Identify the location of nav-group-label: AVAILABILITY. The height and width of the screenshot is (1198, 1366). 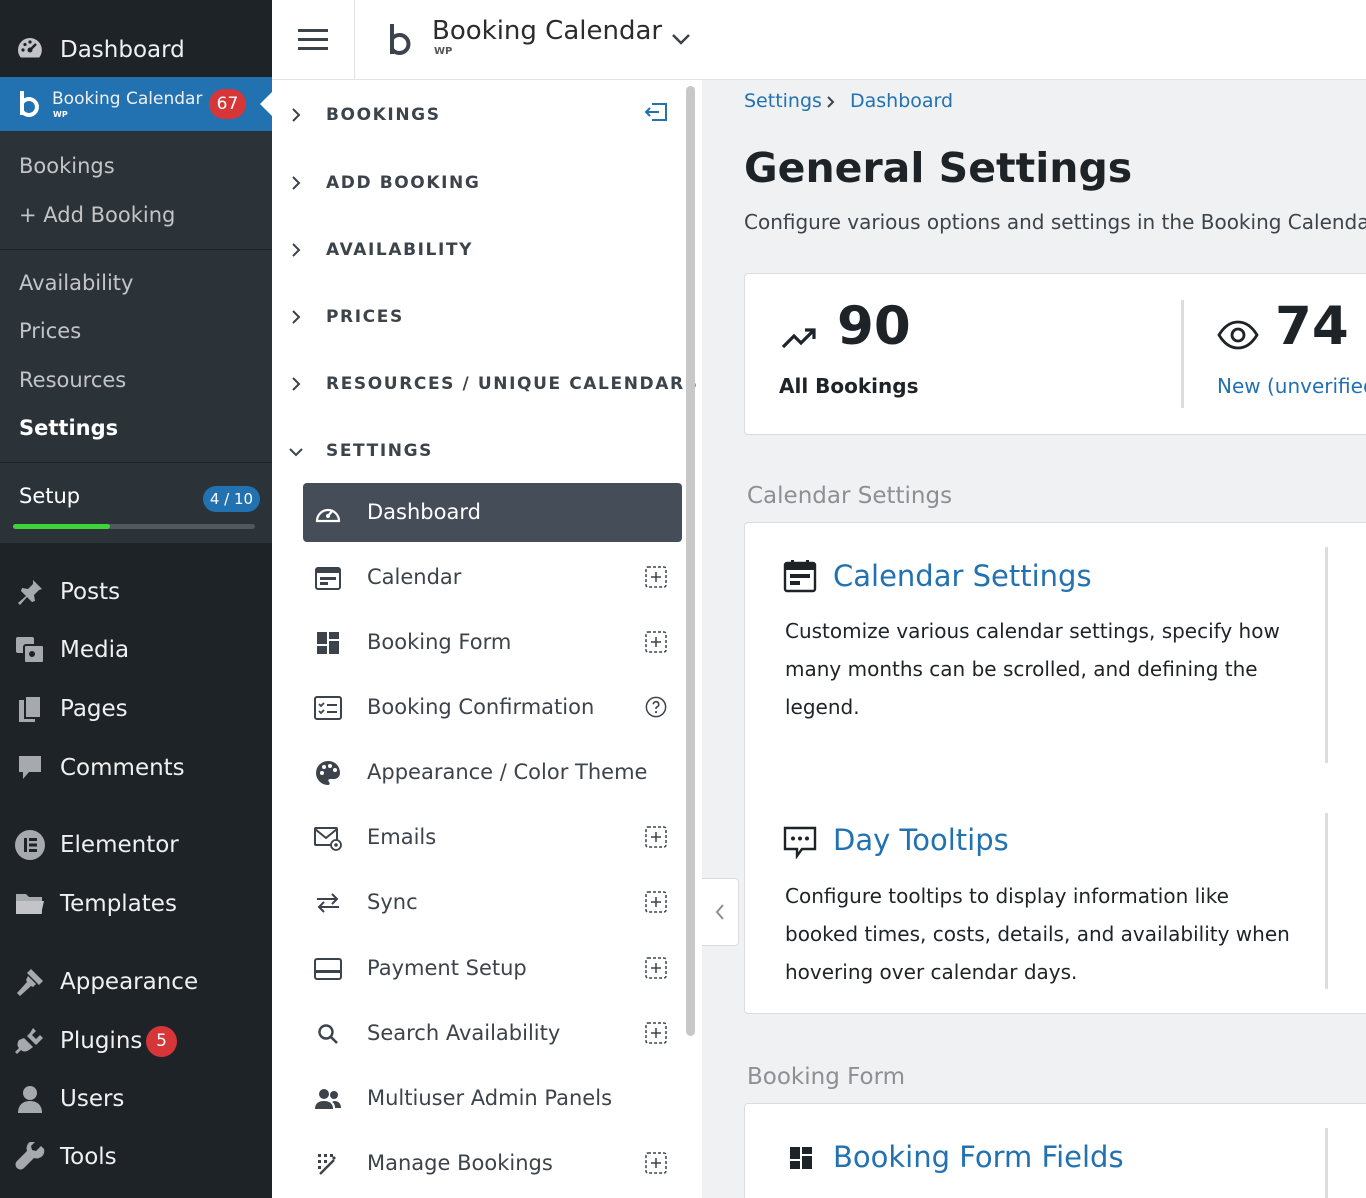
(400, 250).